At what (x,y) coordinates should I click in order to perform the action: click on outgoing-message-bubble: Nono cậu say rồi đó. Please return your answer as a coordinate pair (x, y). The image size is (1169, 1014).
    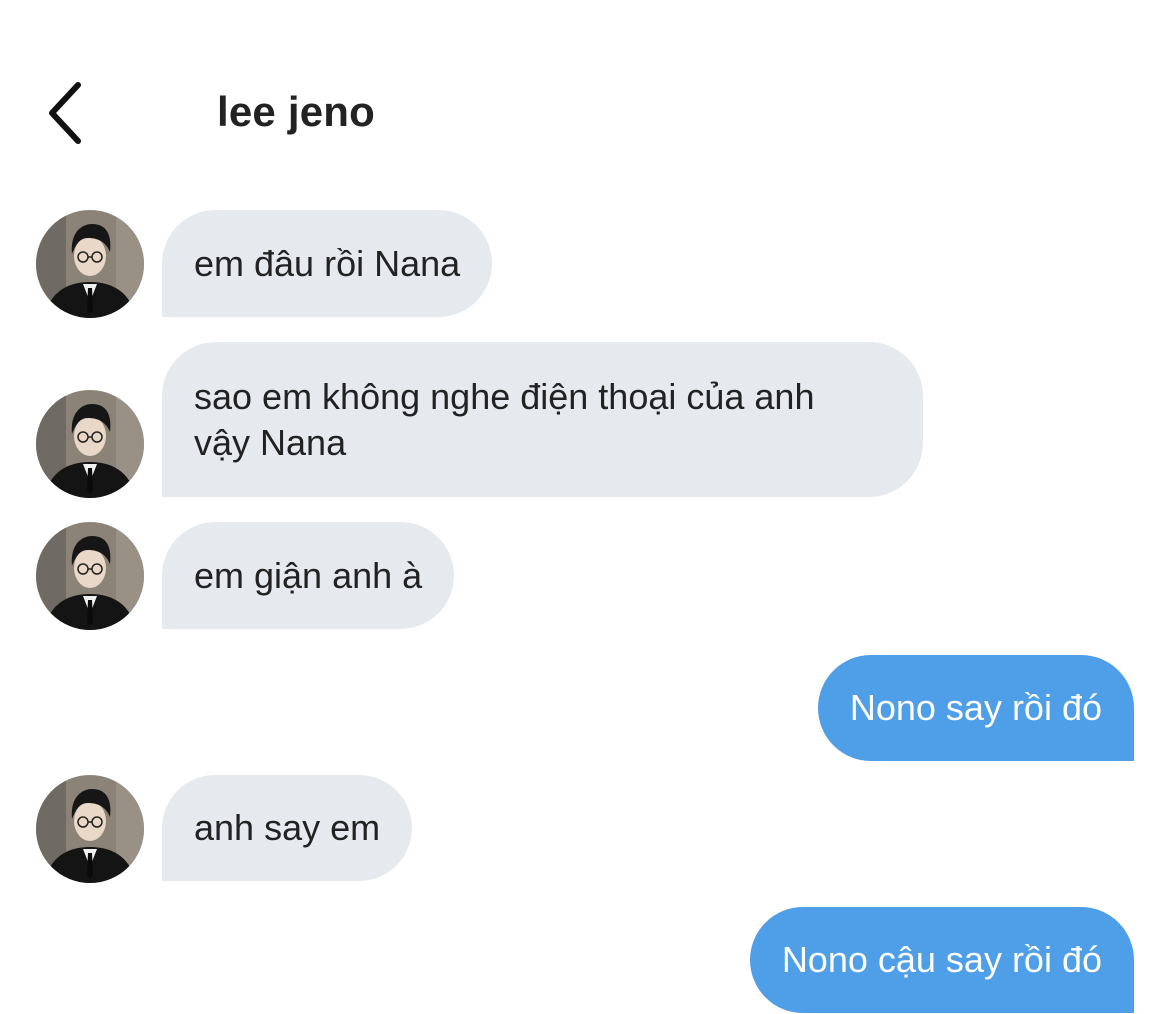
    Looking at the image, I should click on (941, 960).